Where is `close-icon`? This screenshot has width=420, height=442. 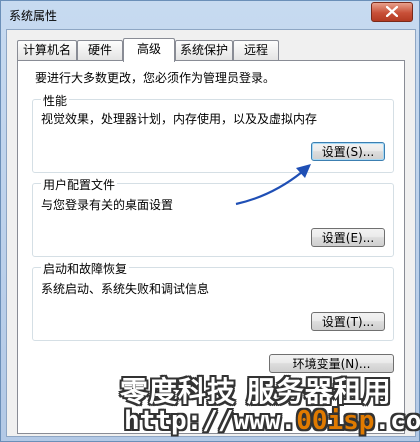 close-icon is located at coordinates (392, 11).